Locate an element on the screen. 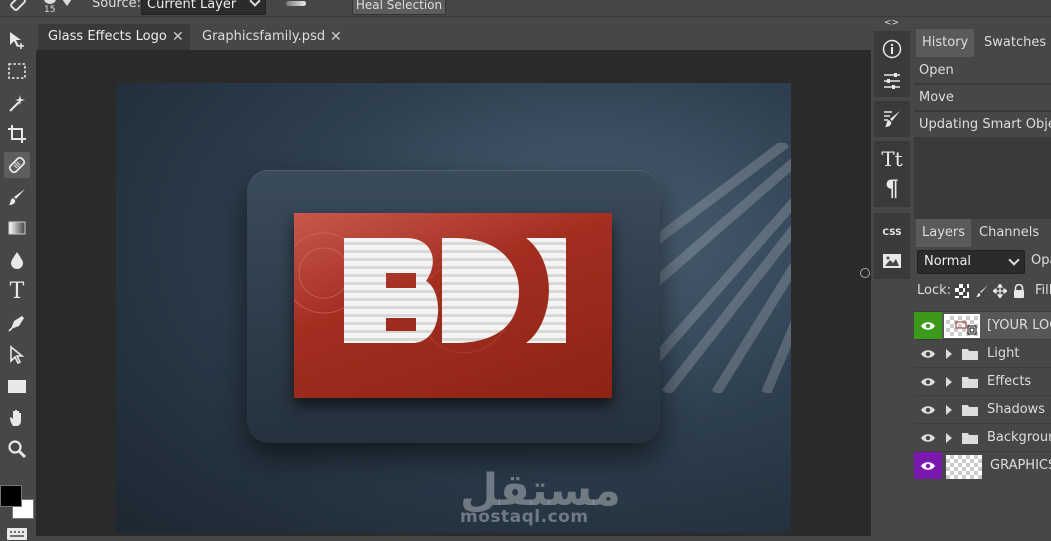  gradient-tool is located at coordinates (17, 228).